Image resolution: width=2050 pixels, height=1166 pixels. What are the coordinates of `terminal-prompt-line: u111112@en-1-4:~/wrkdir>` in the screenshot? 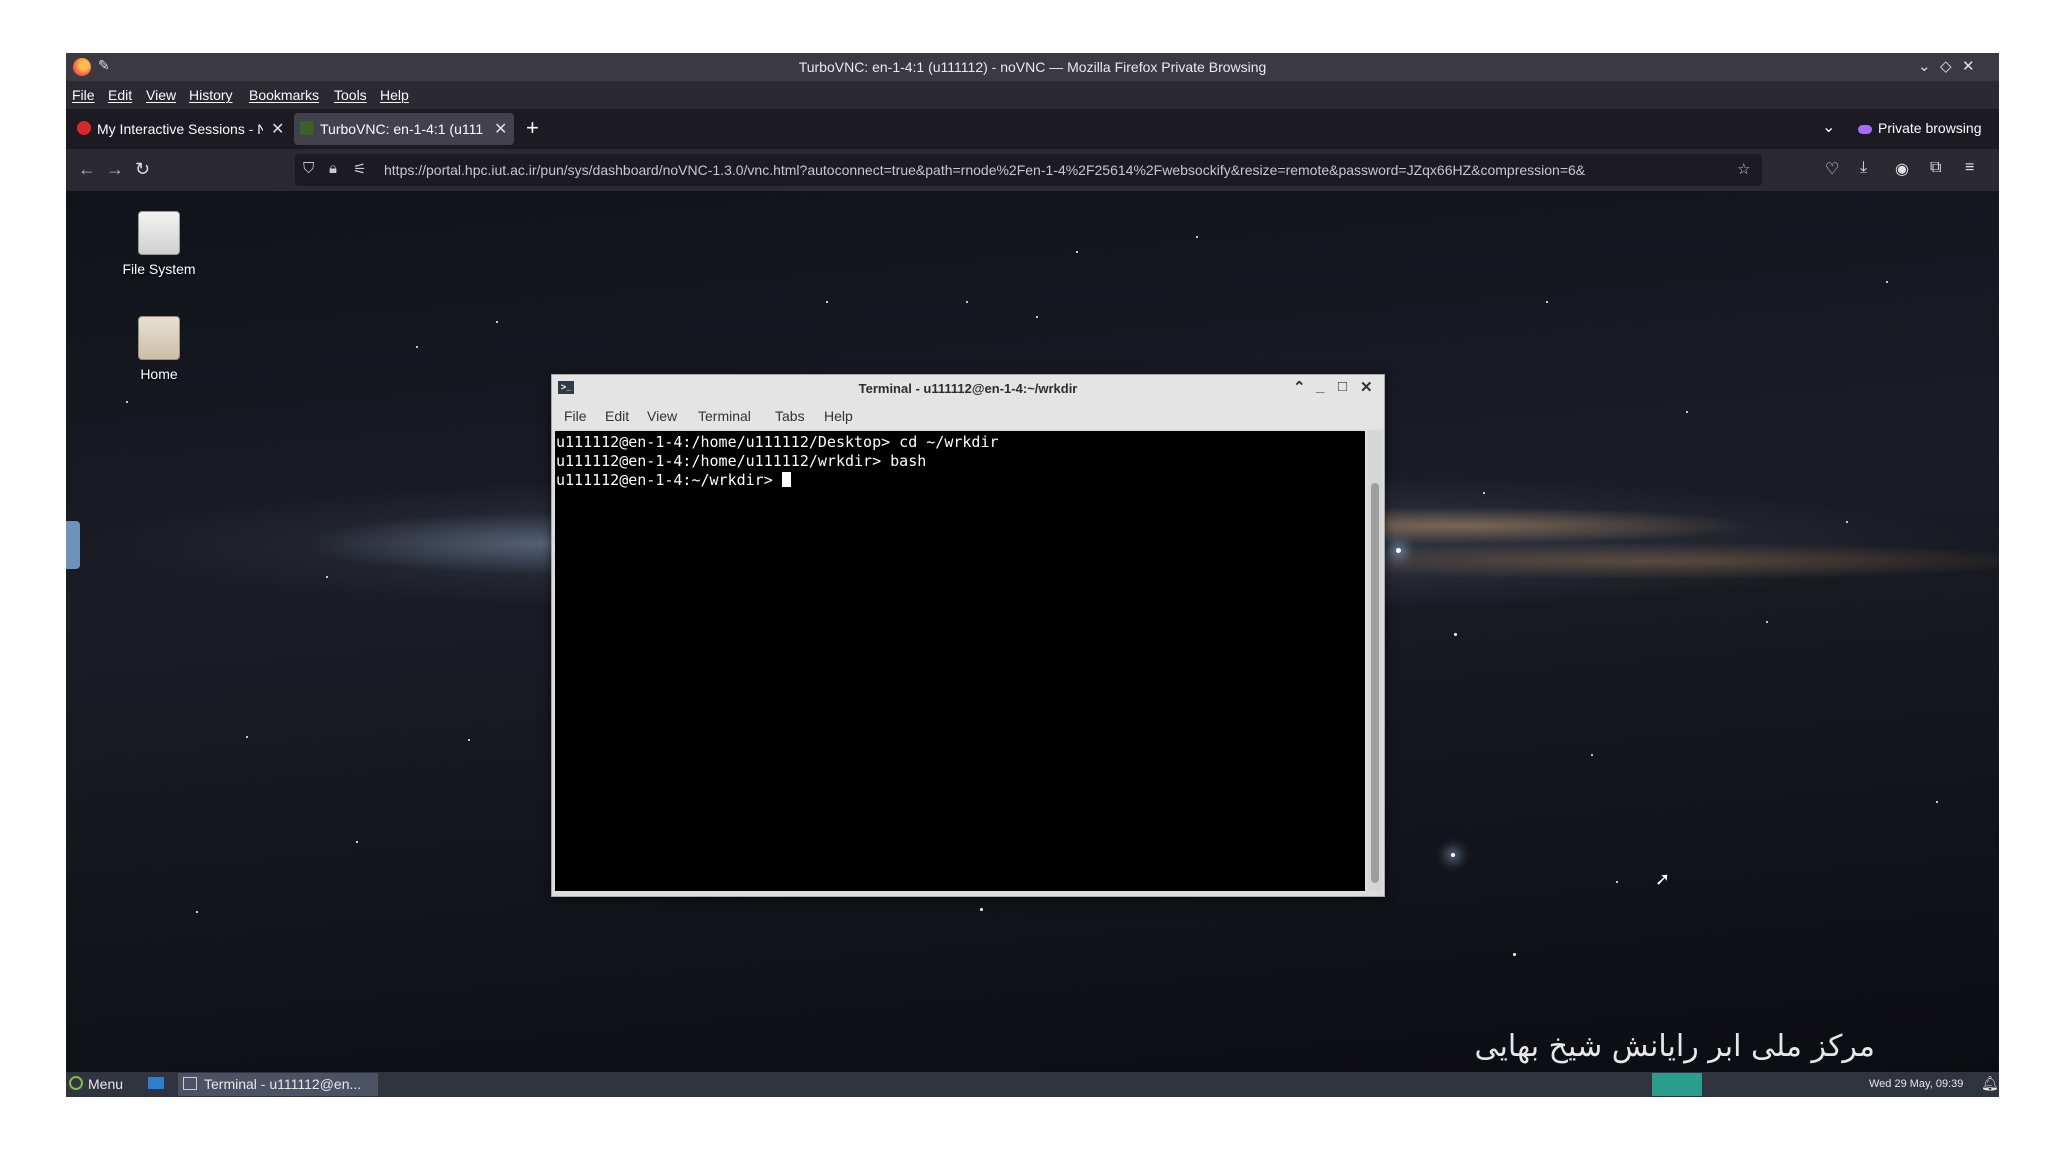 It's located at (960, 480).